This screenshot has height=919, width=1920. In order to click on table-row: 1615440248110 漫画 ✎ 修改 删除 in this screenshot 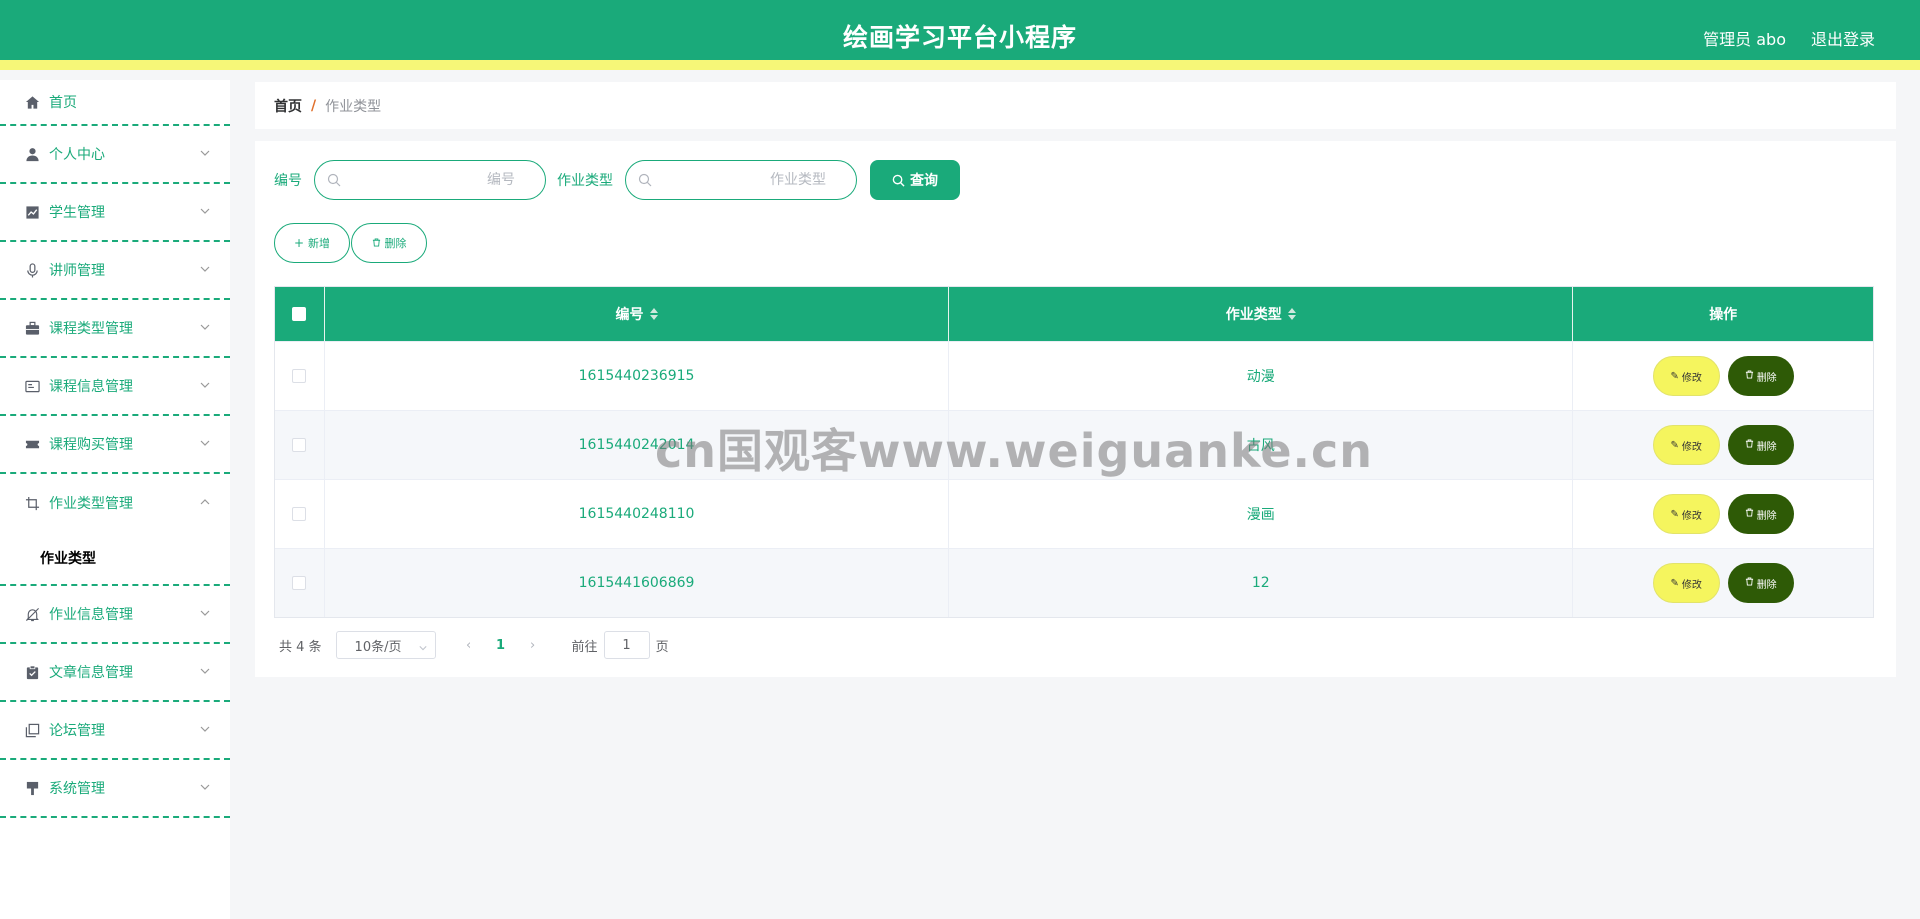, I will do `click(1074, 513)`.